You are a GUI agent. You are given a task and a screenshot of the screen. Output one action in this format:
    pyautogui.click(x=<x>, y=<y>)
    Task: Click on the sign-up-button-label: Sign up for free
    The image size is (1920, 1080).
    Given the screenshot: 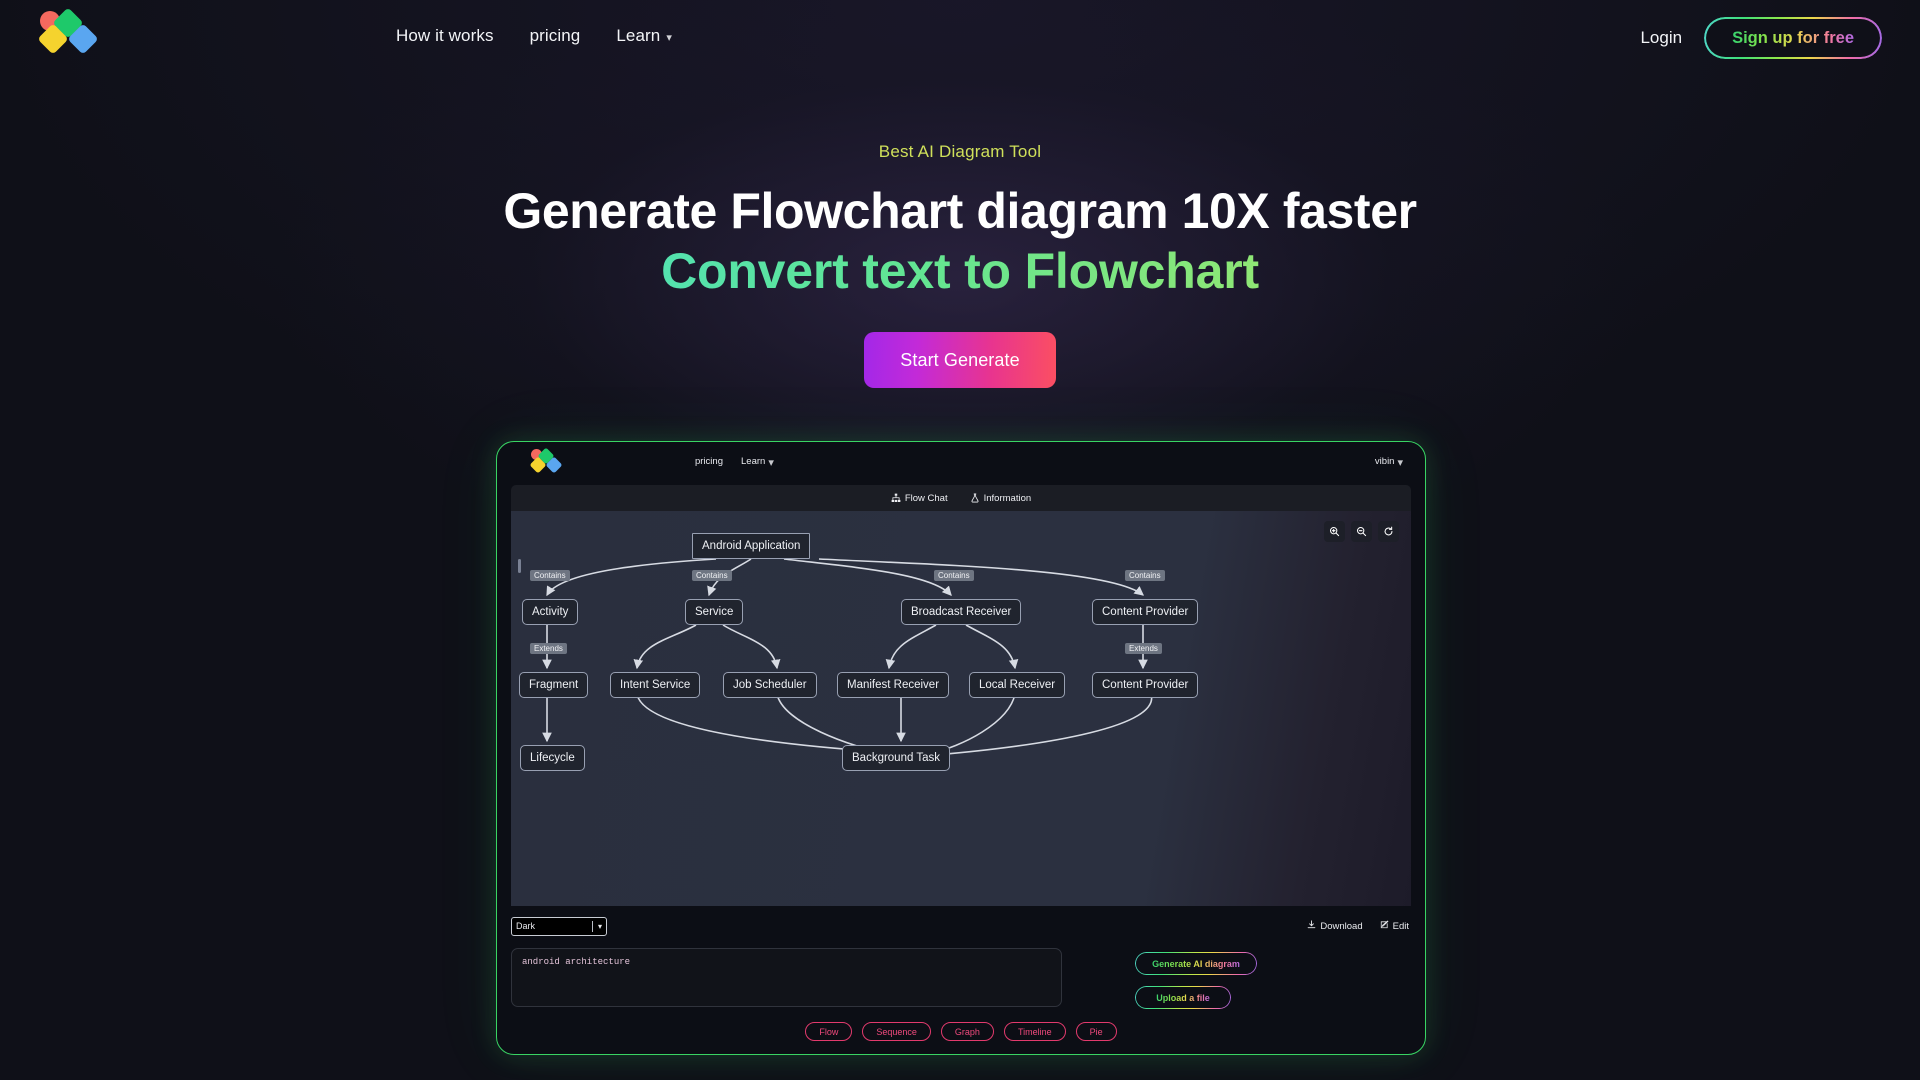 What is the action you would take?
    pyautogui.click(x=1793, y=37)
    